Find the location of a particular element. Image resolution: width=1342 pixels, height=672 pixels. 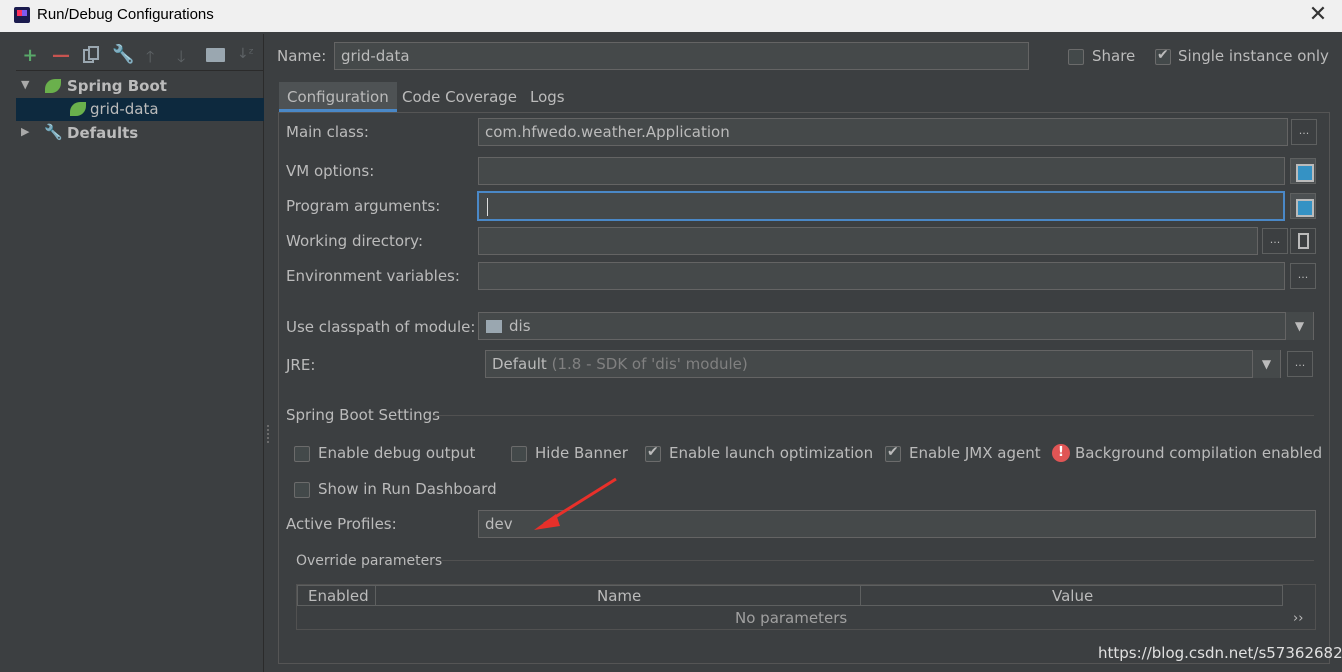

working-directory-label: Working directory: is located at coordinates (355, 241).